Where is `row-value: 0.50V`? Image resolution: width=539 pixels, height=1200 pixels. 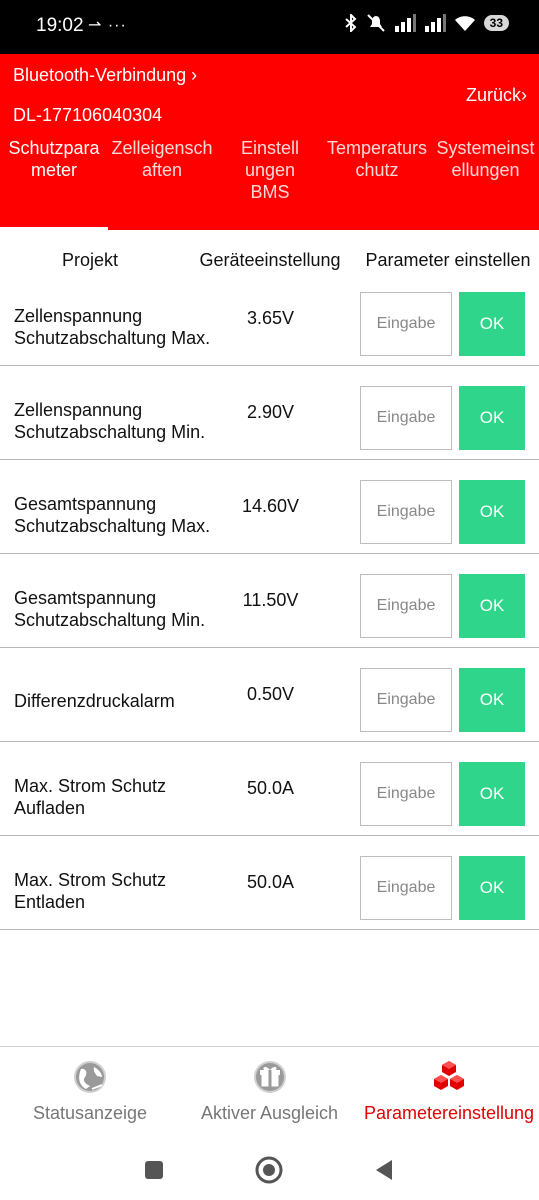
row-value: 0.50V is located at coordinates (270, 694).